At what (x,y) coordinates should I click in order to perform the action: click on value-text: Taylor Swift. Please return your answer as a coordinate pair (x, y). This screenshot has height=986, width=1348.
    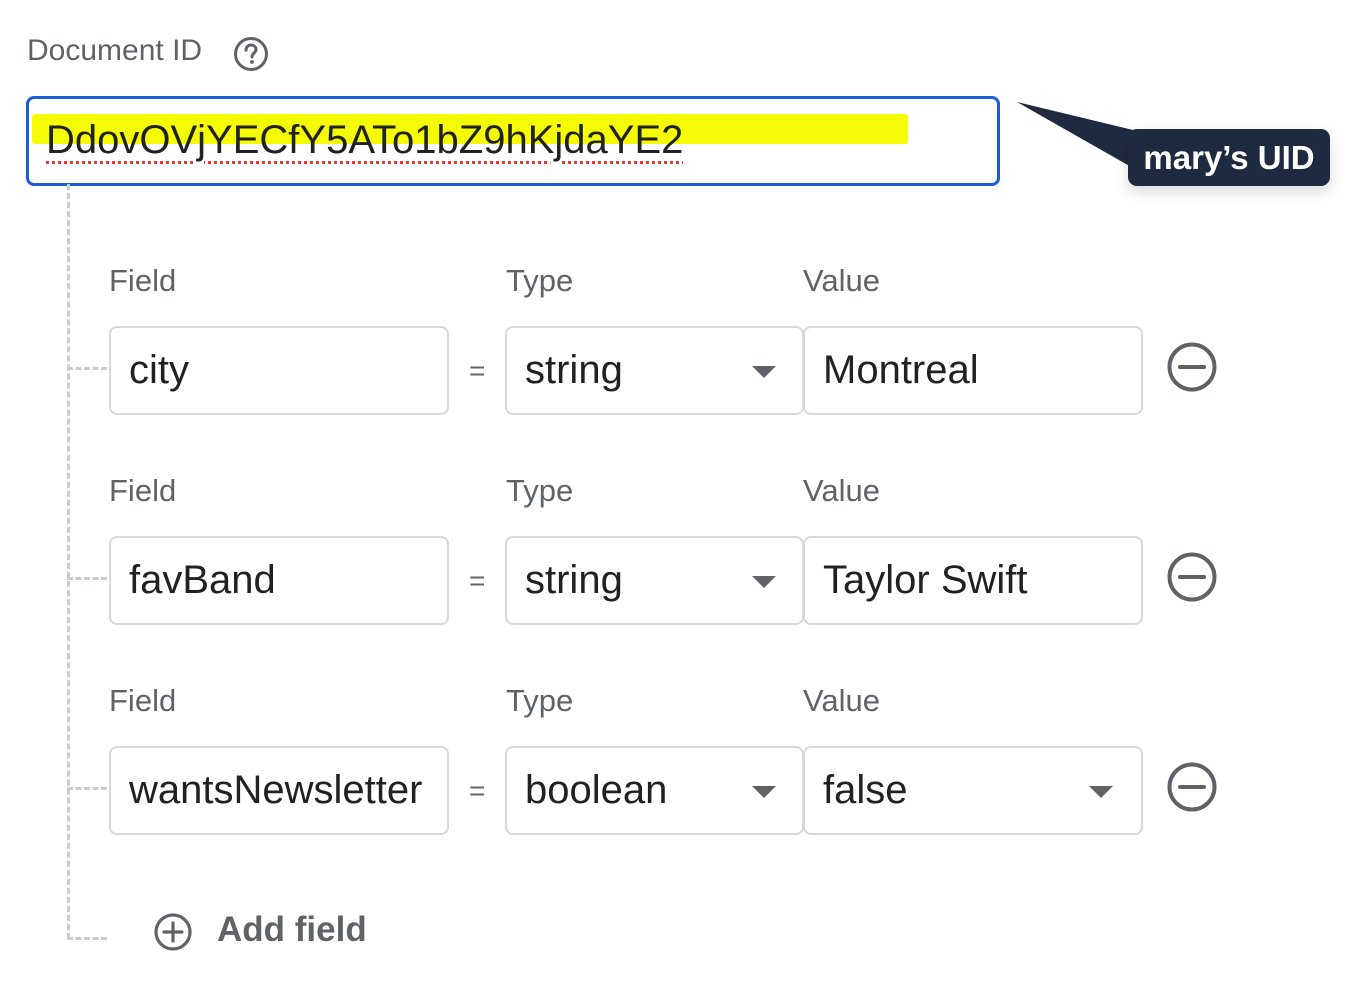
    Looking at the image, I should click on (925, 580).